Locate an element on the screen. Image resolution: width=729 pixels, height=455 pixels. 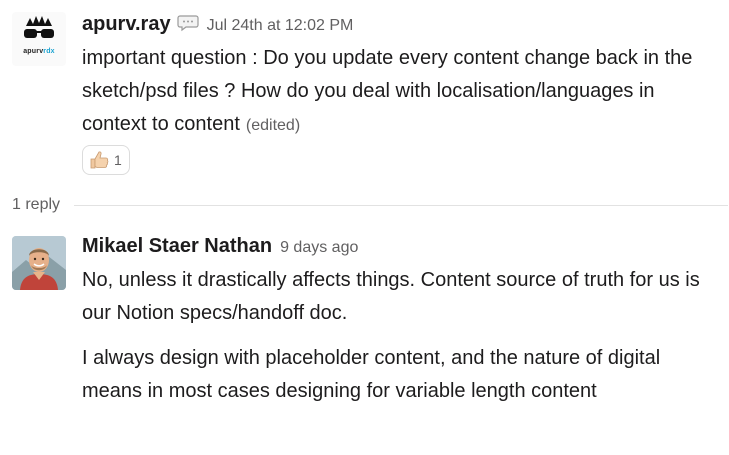
reaction-count: 1 is located at coordinates (118, 160).